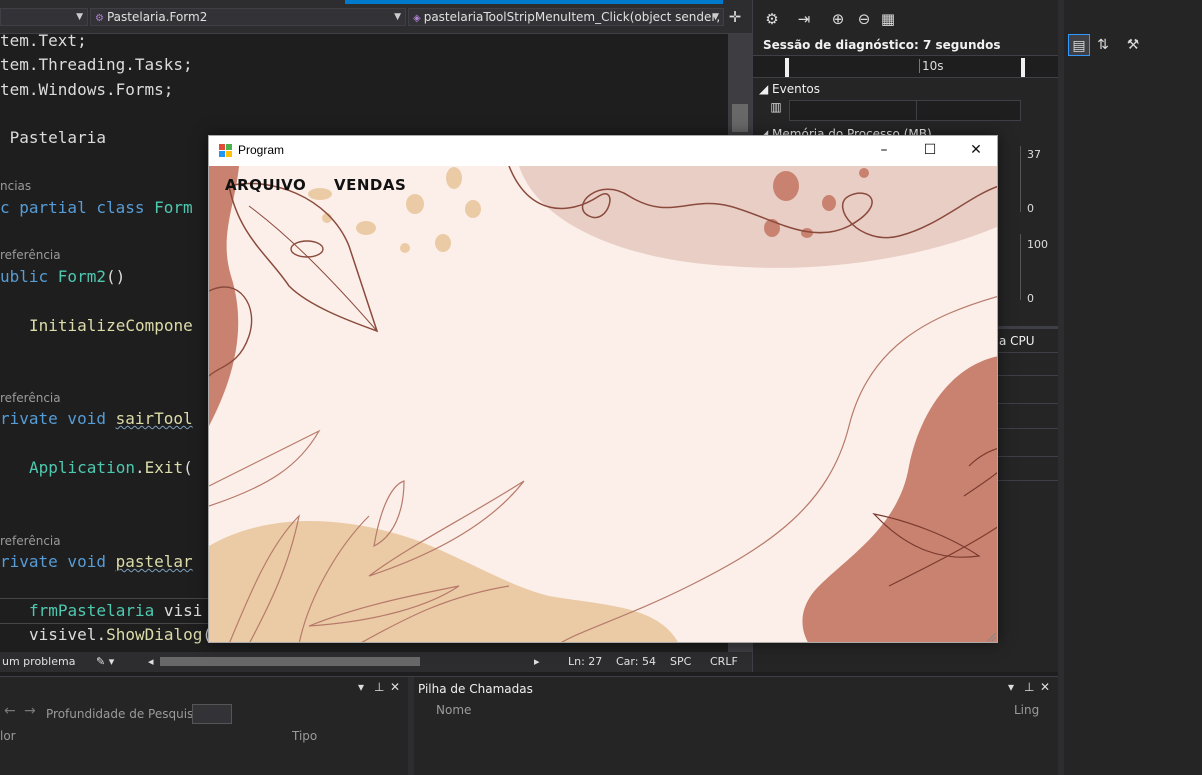  What do you see at coordinates (1079, 45) in the screenshot?
I see `categorized-view-icon: ▤` at bounding box center [1079, 45].